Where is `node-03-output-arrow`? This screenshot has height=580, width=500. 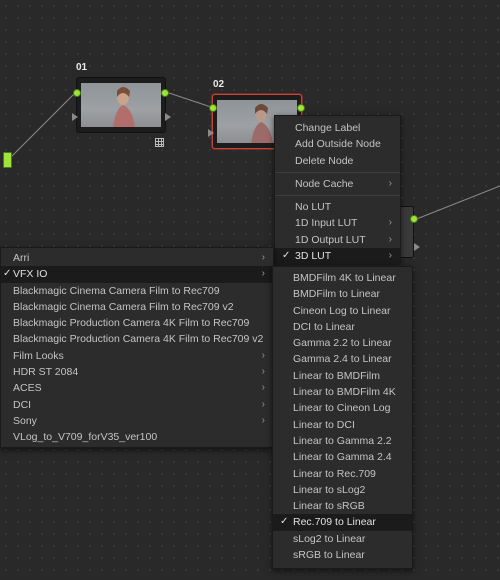 node-03-output-arrow is located at coordinates (417, 247).